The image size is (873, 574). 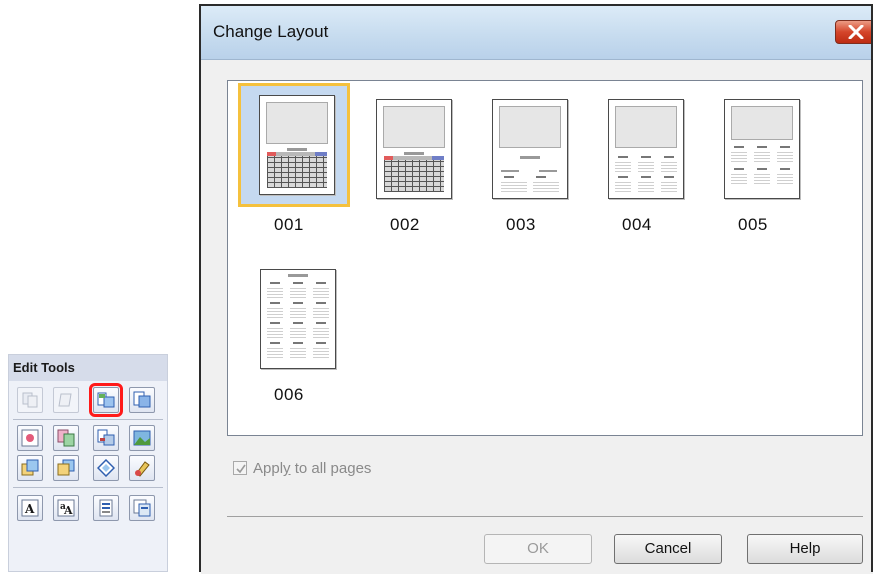 I want to click on add-image-button, so click(x=30, y=438).